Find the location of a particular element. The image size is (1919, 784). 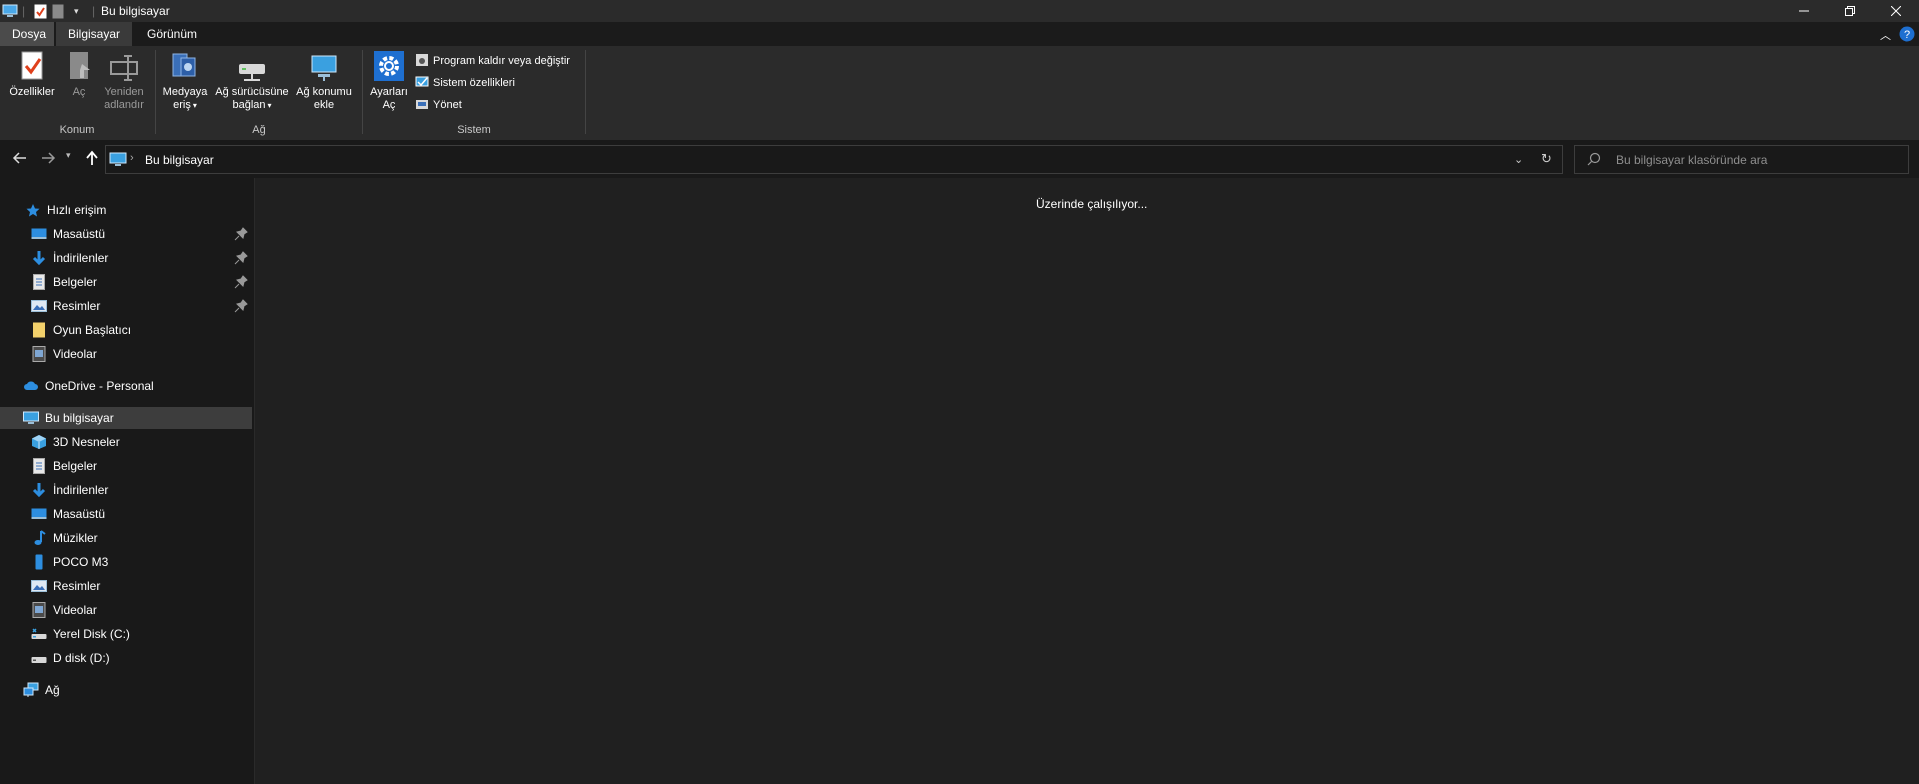

address-bar: › Bu bilgisayar ⌄ ↻ is located at coordinates (834, 159).